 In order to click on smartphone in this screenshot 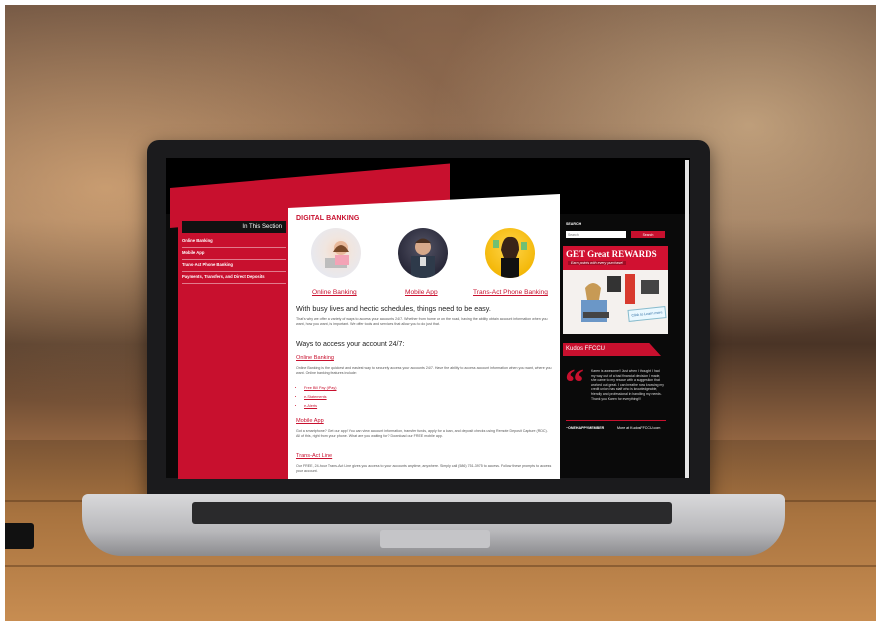, I will do `click(18, 536)`.